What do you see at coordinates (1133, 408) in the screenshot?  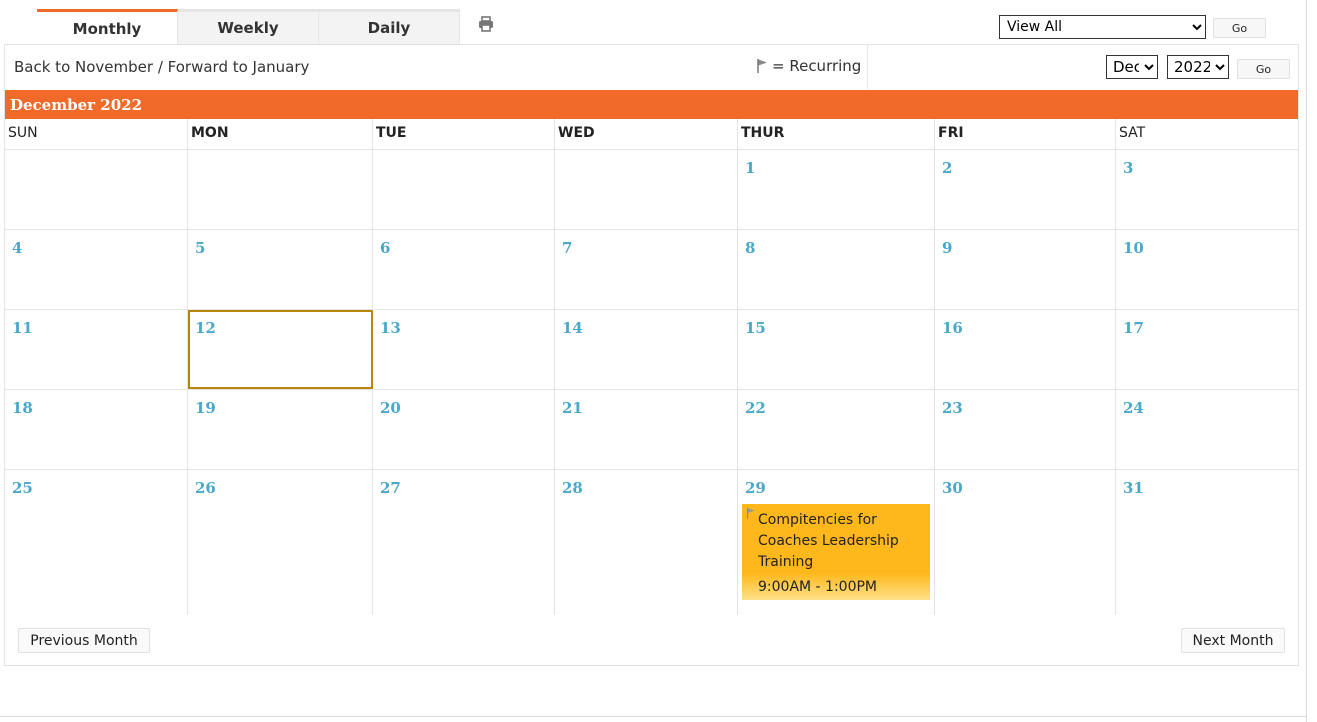 I see `day-number: 24` at bounding box center [1133, 408].